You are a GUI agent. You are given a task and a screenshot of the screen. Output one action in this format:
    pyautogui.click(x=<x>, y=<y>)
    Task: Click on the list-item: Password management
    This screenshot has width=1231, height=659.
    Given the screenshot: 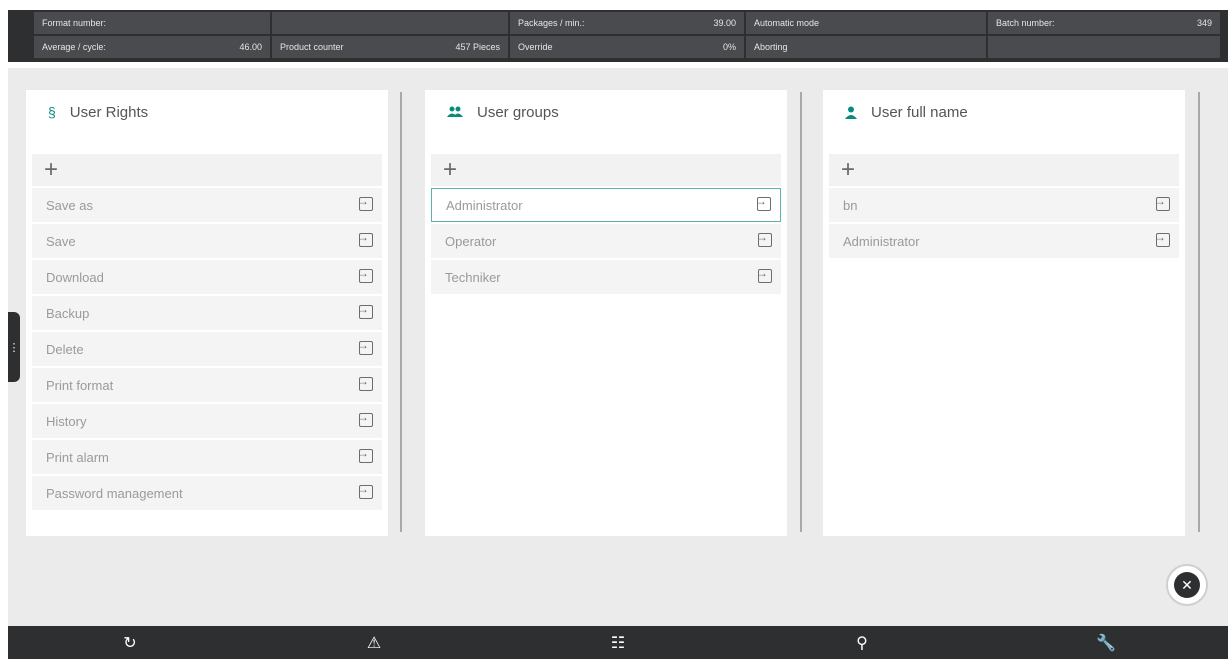 What is the action you would take?
    pyautogui.click(x=207, y=493)
    